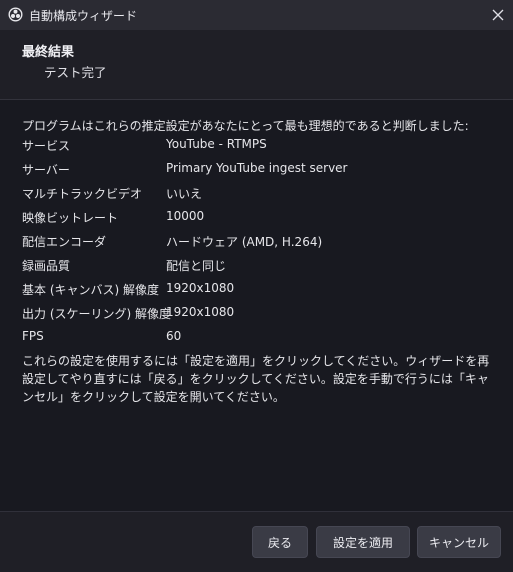 The image size is (513, 572). I want to click on window-title: 自動構成ウィザード, so click(83, 16).